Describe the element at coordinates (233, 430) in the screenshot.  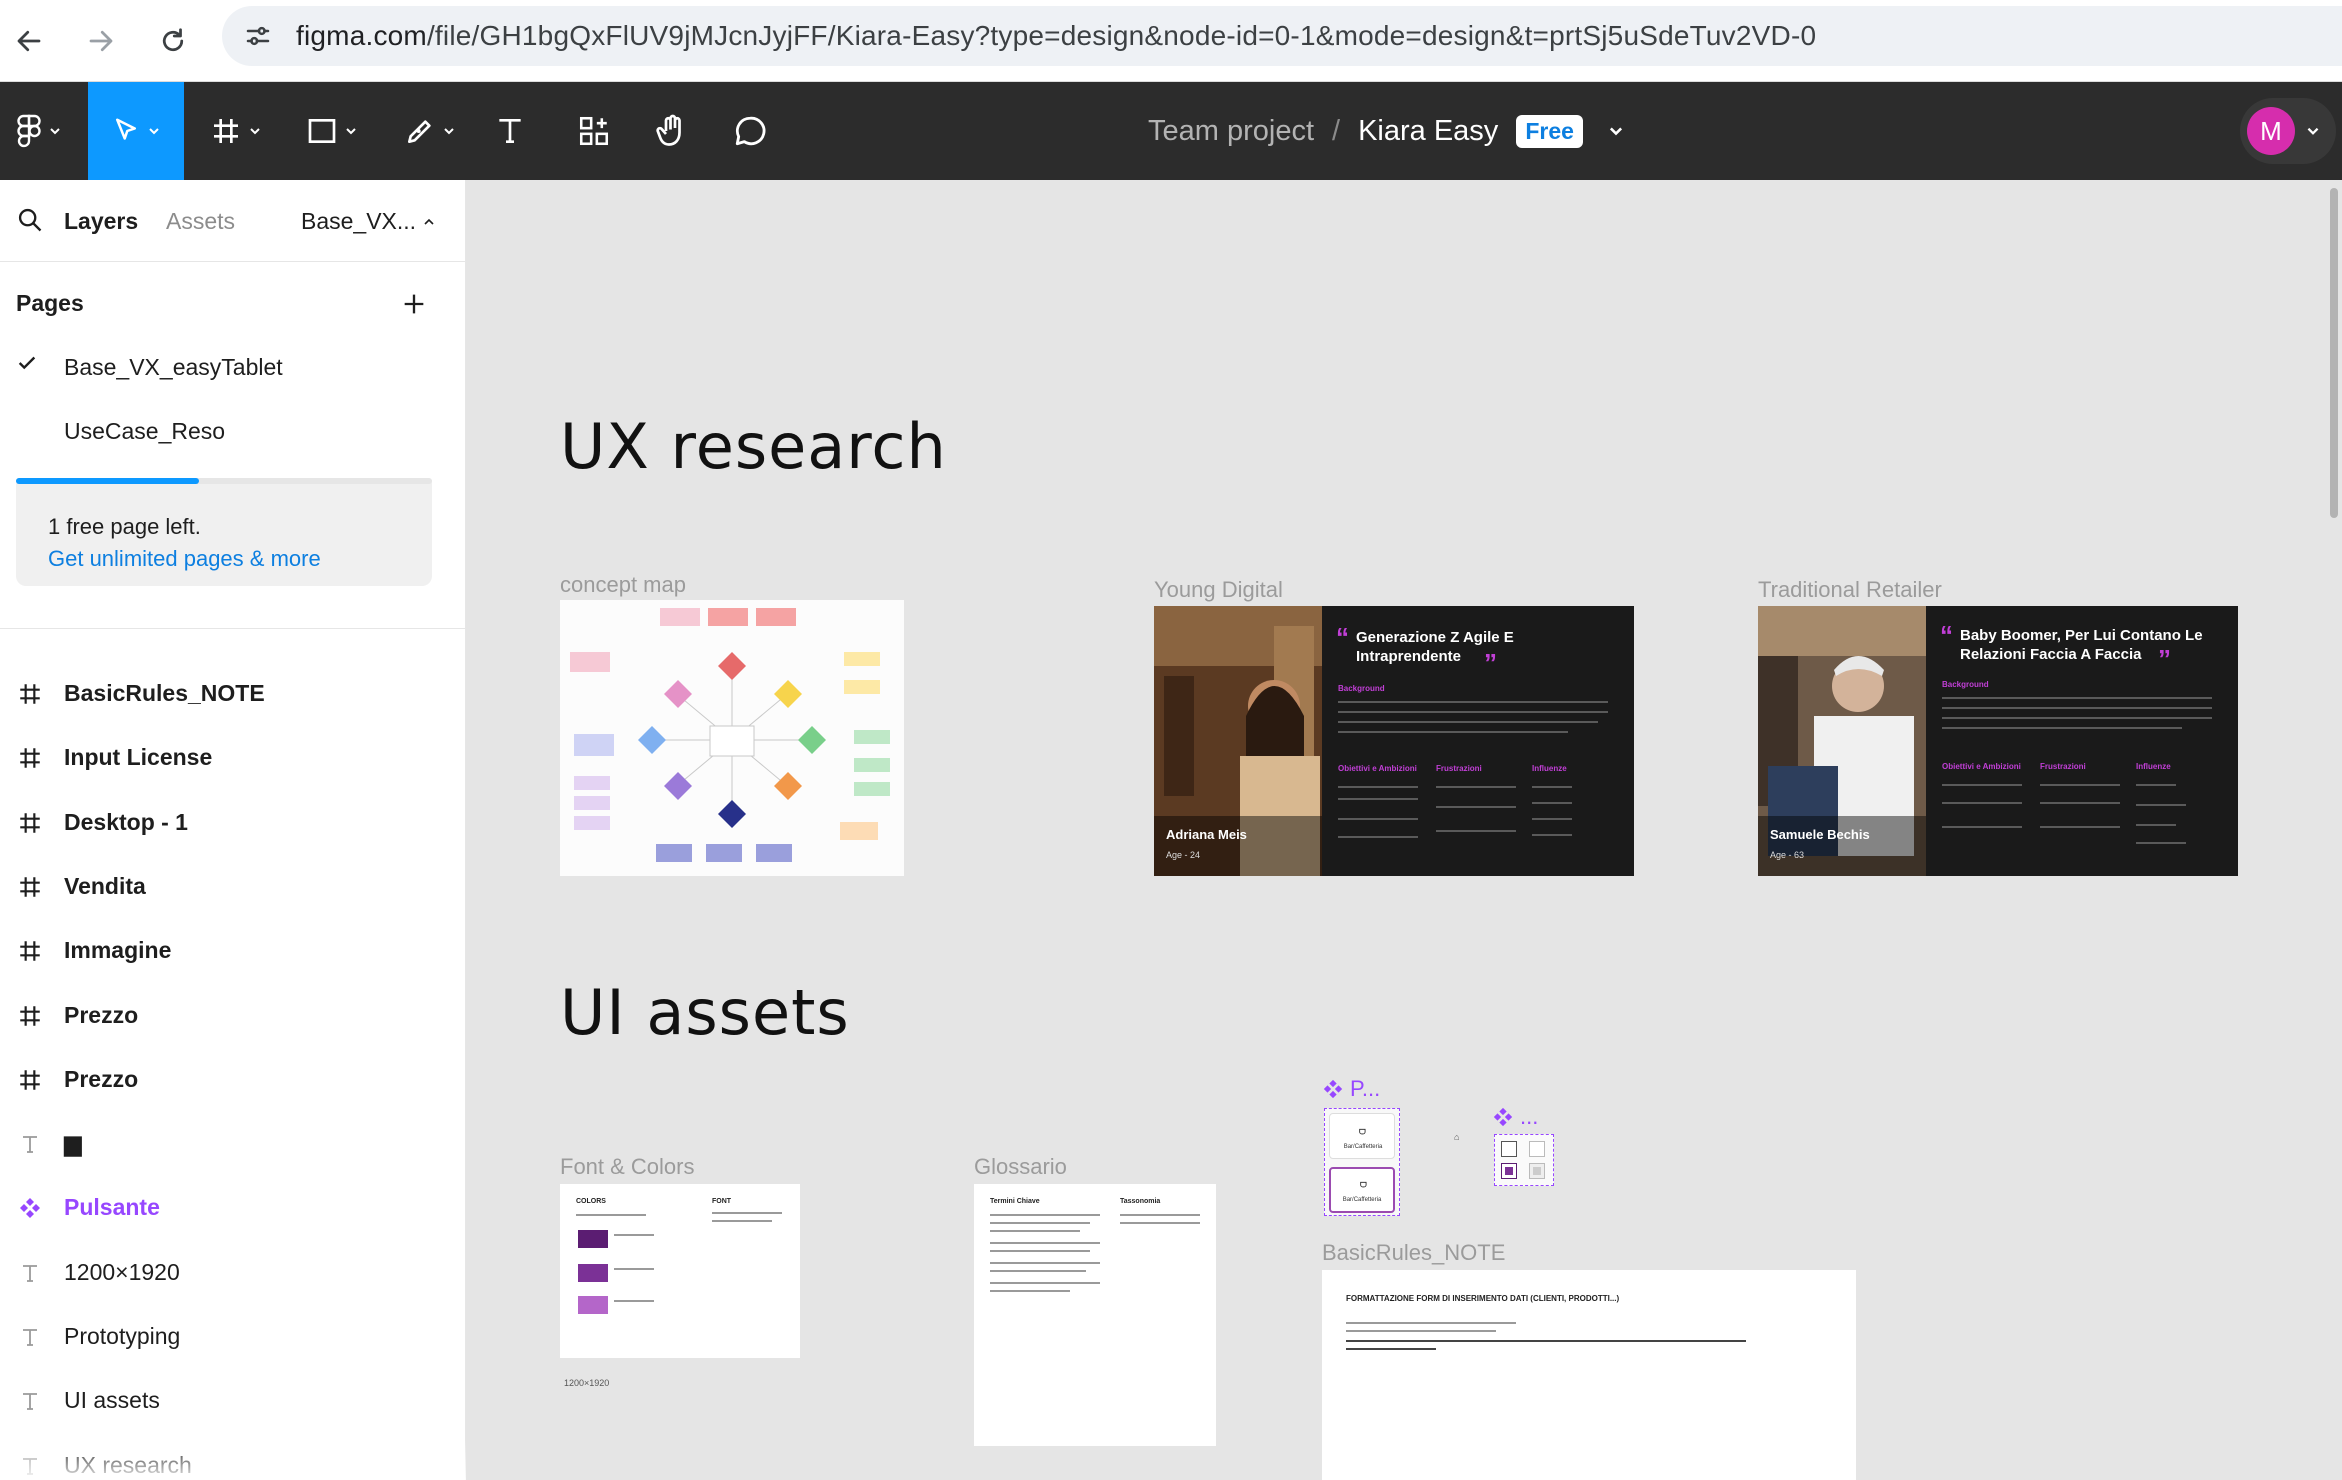
I see `page-item-usecase-reso: UseCase_Reso` at that location.